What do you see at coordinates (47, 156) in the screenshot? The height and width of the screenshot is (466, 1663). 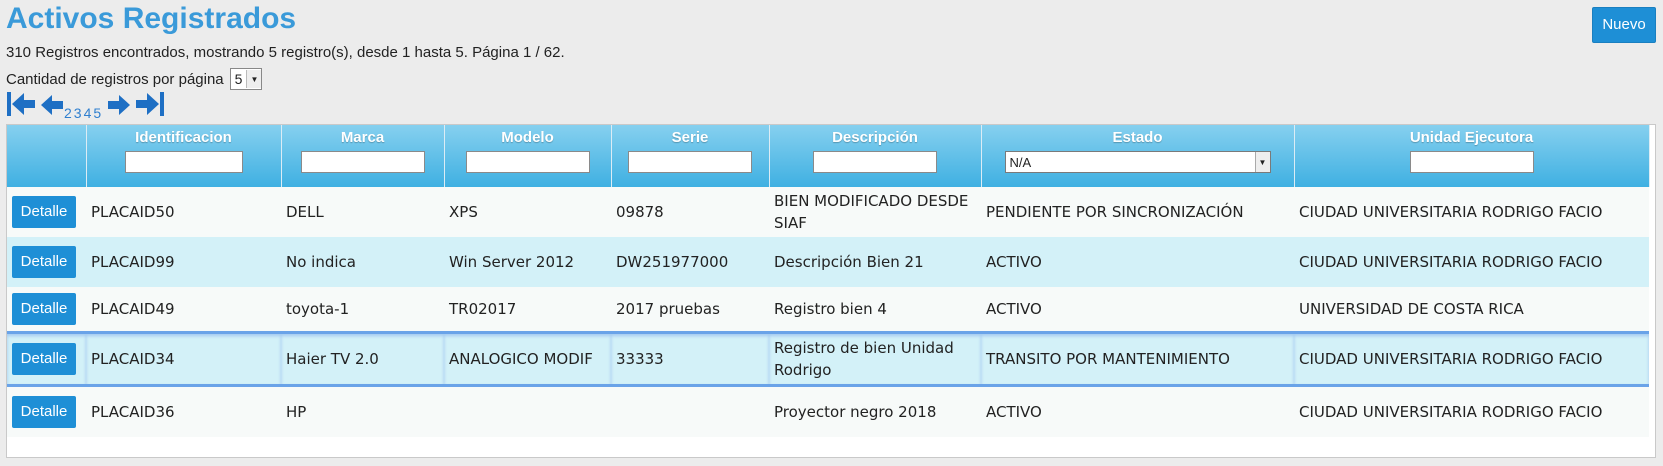 I see `column-header-actions` at bounding box center [47, 156].